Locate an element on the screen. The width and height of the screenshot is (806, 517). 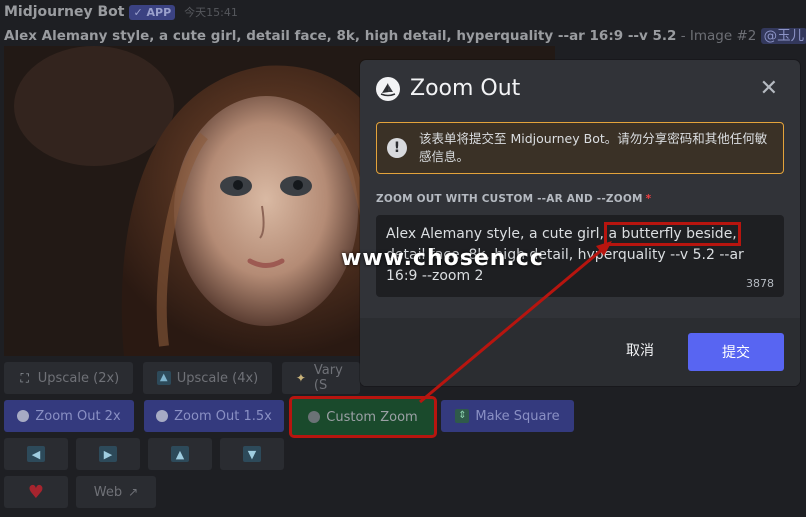
watermark: www.chosen.cc is located at coordinates (442, 258).